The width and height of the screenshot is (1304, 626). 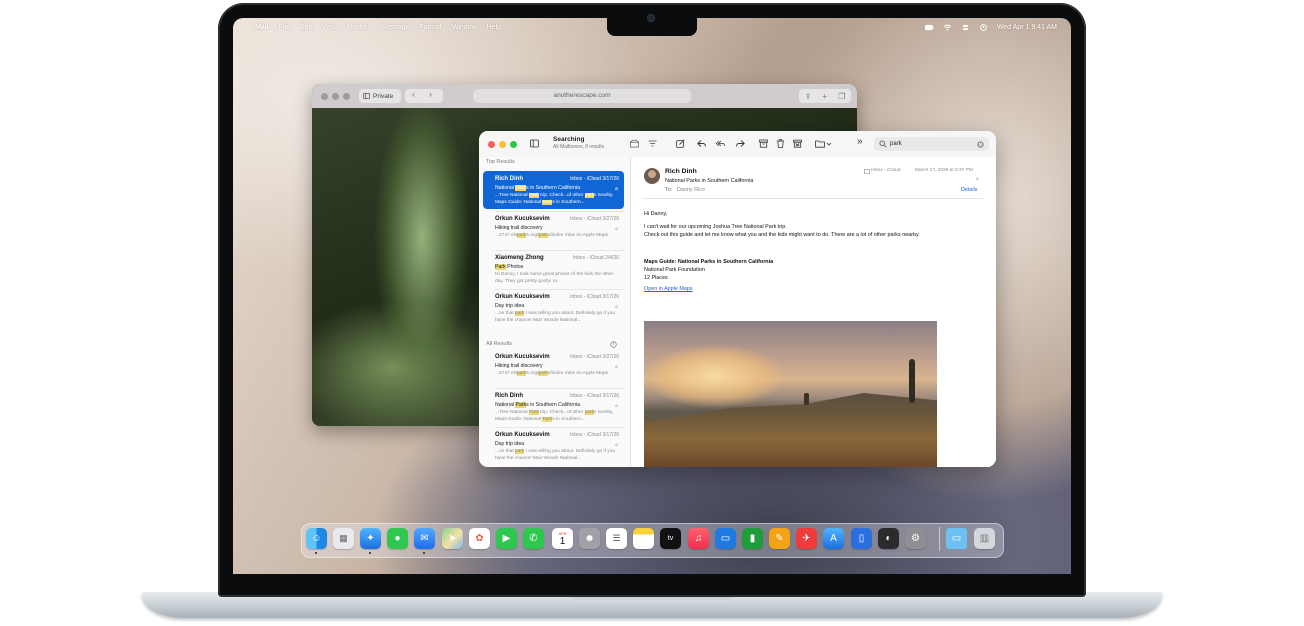 What do you see at coordinates (522, 435) in the screenshot?
I see `message-sender: Orkun Kucuksevim` at bounding box center [522, 435].